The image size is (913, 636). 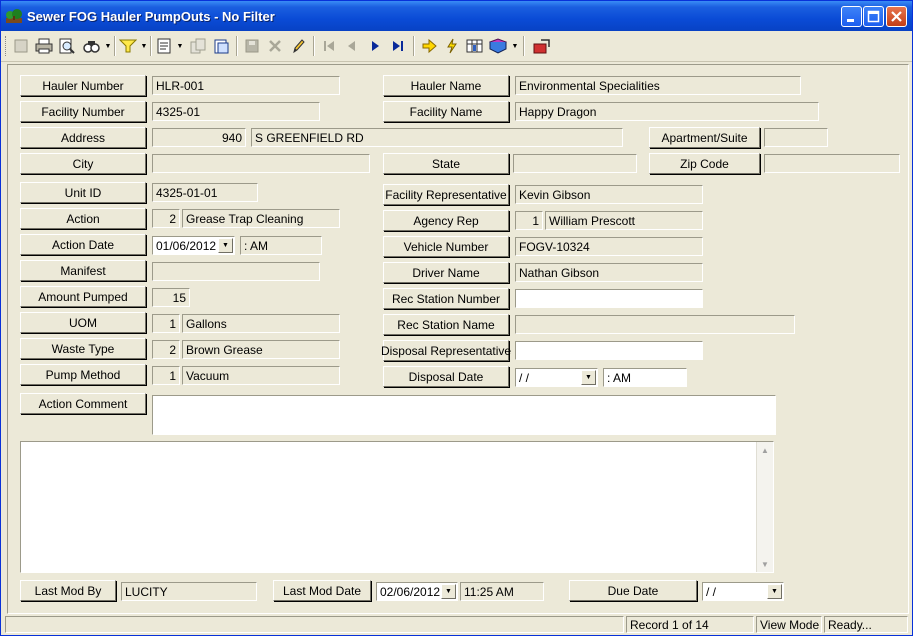 I want to click on disposal-representative-field, so click(x=609, y=350).